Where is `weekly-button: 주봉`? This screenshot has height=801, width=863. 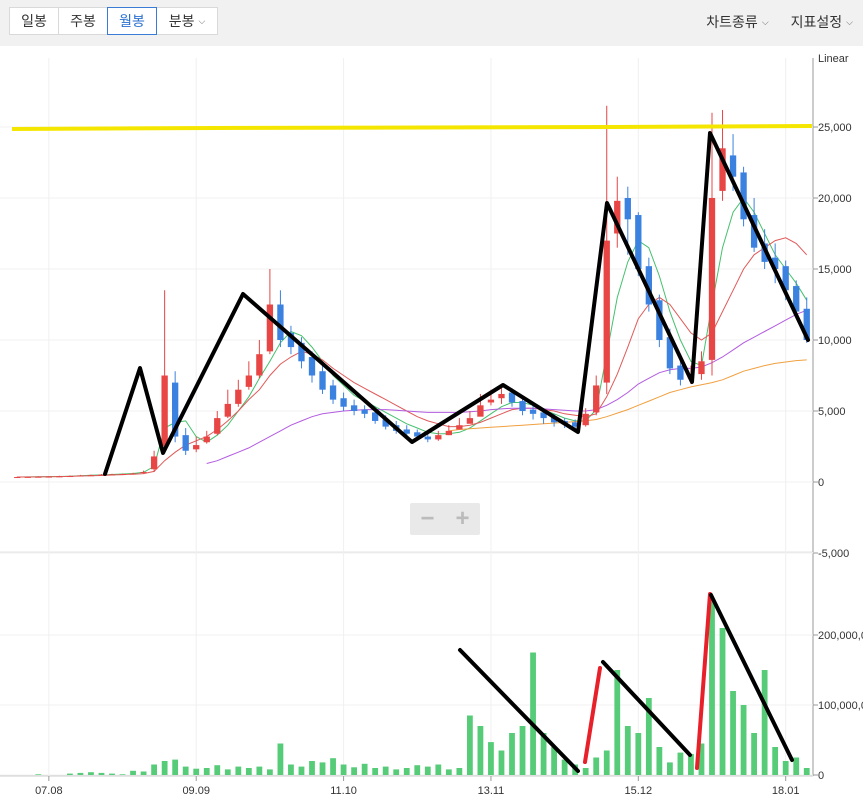
weekly-button: 주봉 is located at coordinates (83, 21).